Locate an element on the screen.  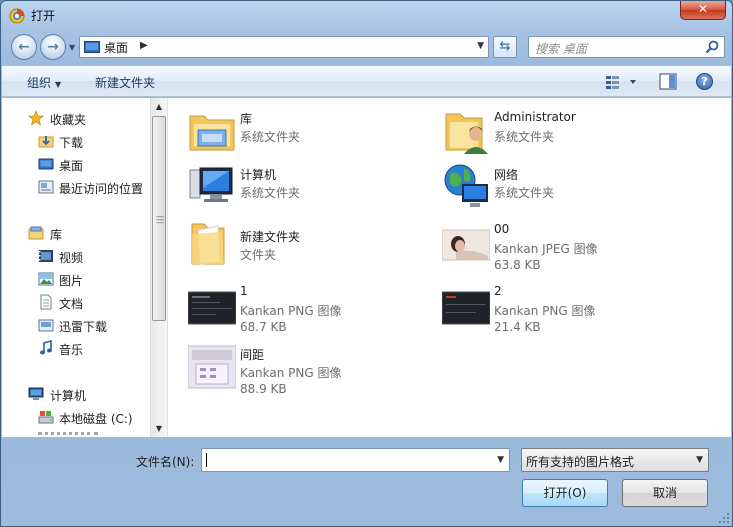
file-item-computer: 计算机 系统文件夹 is located at coordinates (293, 186).